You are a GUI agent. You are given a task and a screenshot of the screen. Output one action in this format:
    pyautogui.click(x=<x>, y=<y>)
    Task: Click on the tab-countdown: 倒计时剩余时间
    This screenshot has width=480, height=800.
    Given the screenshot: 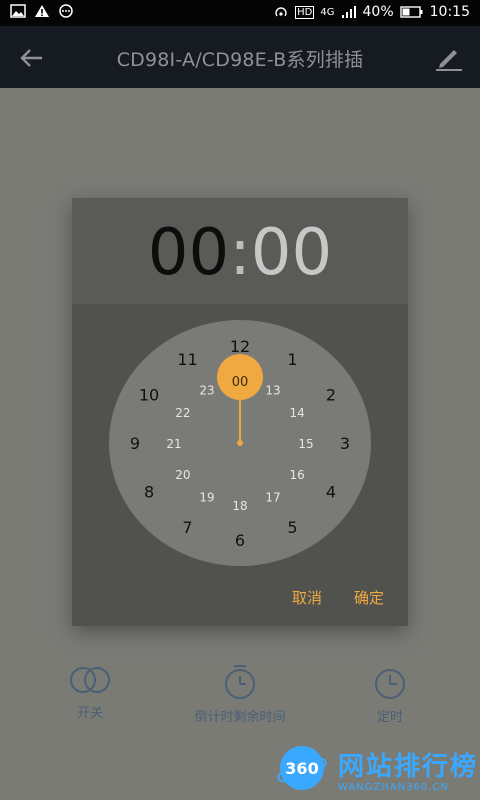 What is the action you would take?
    pyautogui.click(x=240, y=692)
    